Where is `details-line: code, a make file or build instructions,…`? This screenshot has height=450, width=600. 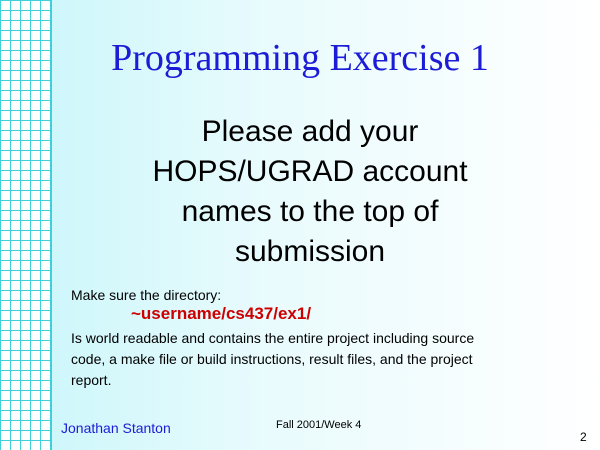 details-line: code, a make file or build instructions,… is located at coordinates (272, 359).